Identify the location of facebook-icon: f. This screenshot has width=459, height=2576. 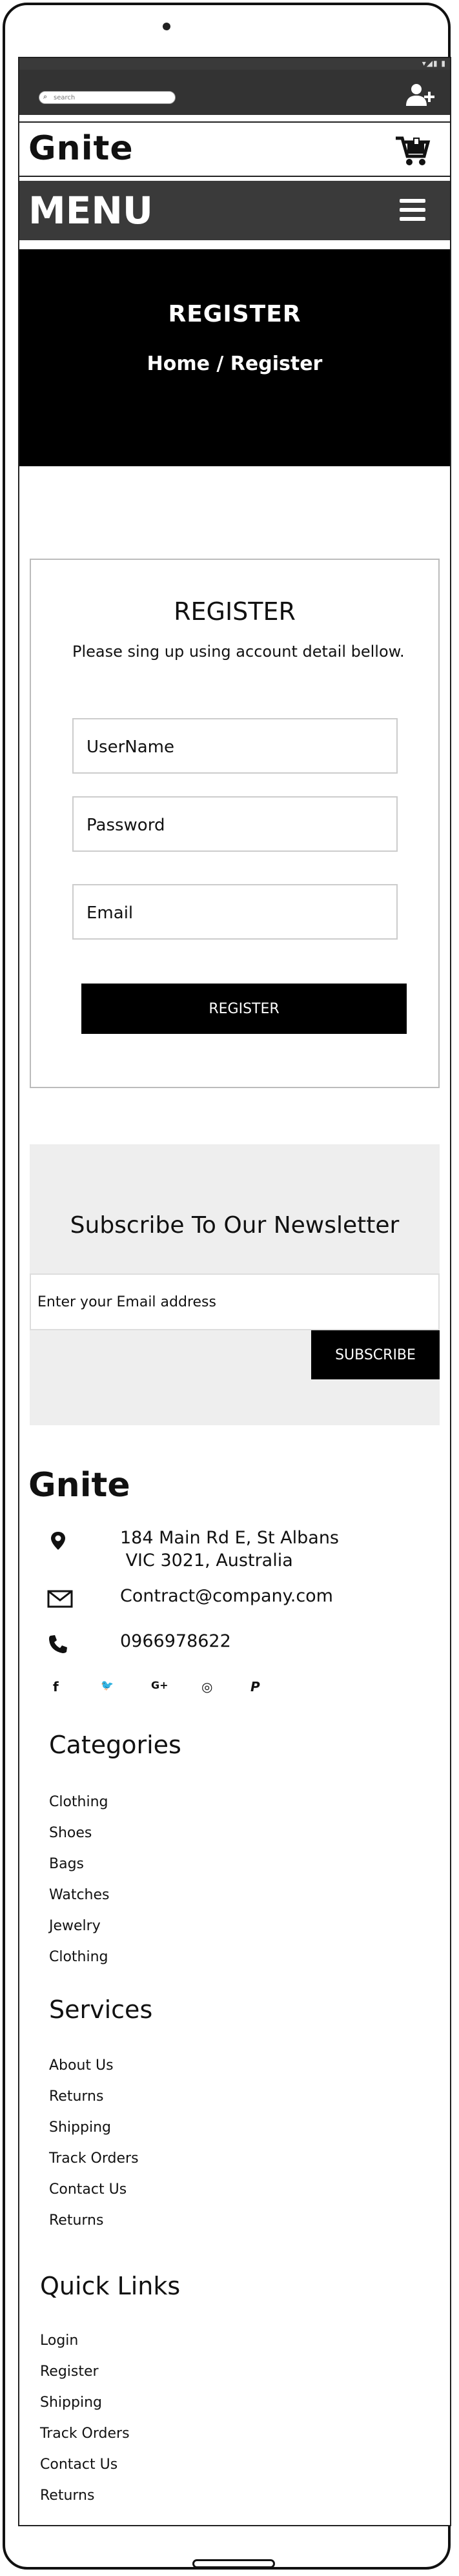
(56, 1687).